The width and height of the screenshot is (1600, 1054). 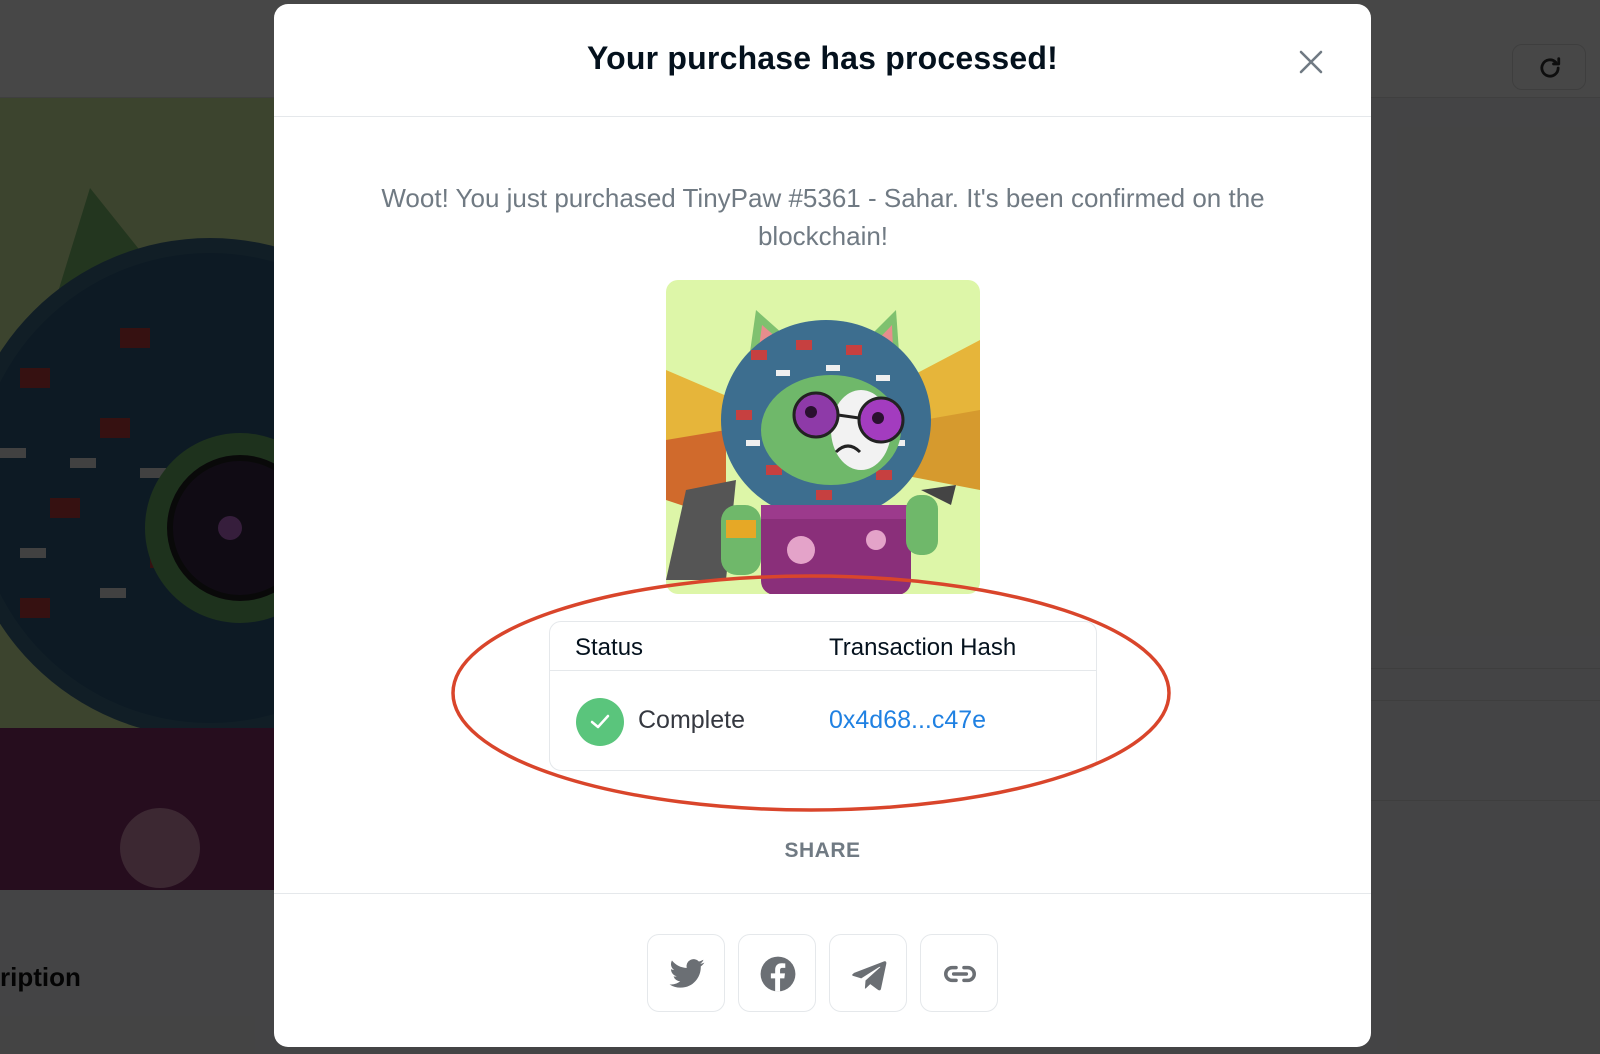 What do you see at coordinates (869, 976) in the screenshot?
I see `telegram-icon` at bounding box center [869, 976].